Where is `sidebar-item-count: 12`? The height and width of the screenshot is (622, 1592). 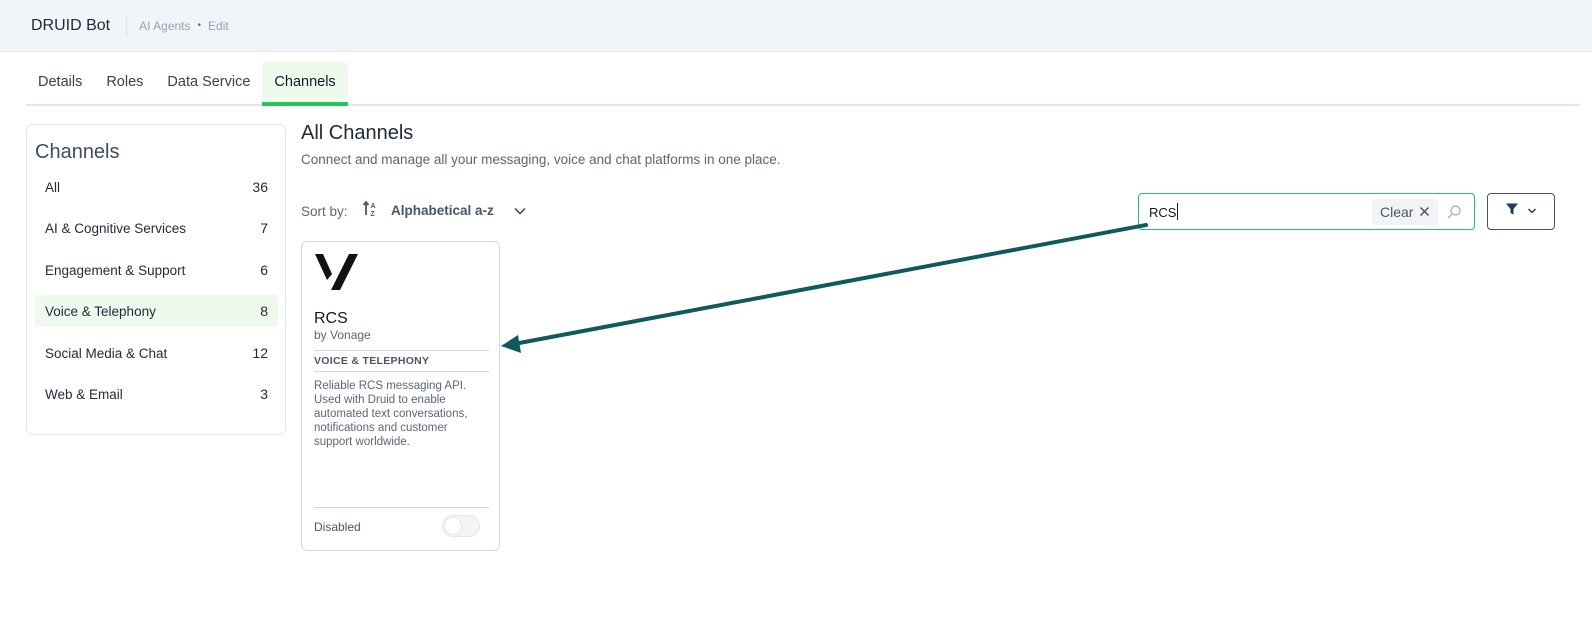
sidebar-item-count: 12 is located at coordinates (260, 353).